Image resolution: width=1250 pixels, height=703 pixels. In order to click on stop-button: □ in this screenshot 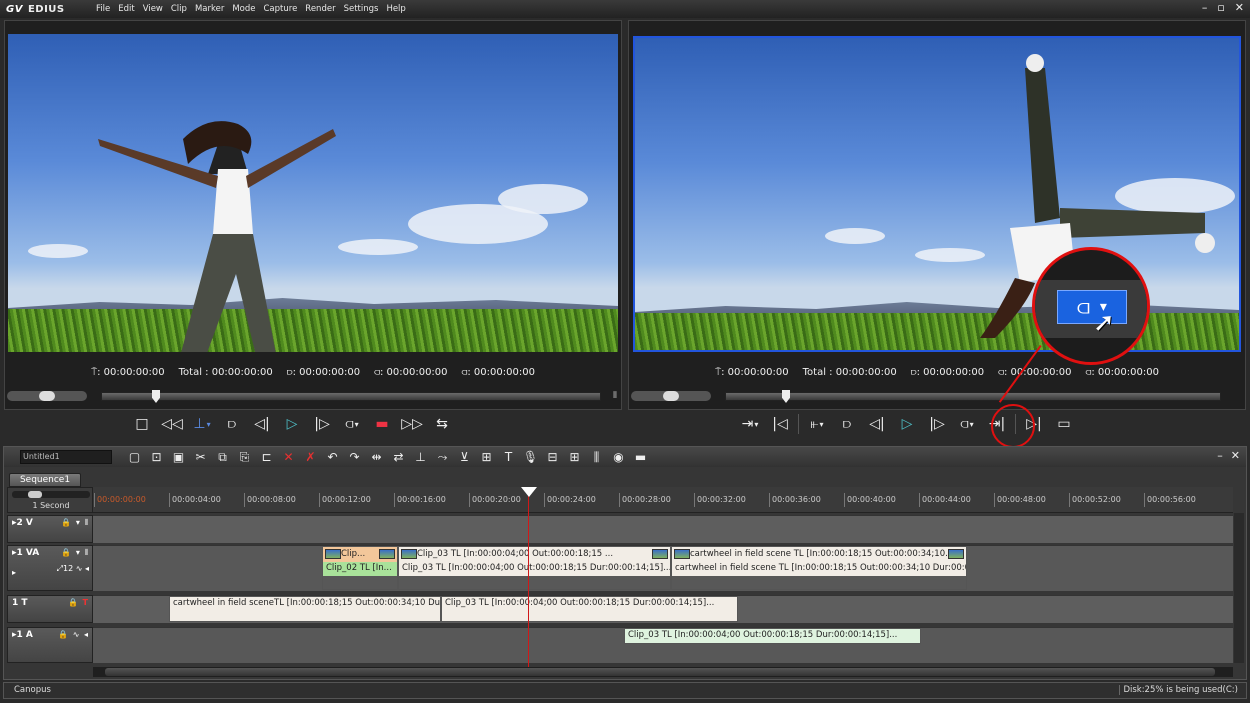, I will do `click(142, 424)`.